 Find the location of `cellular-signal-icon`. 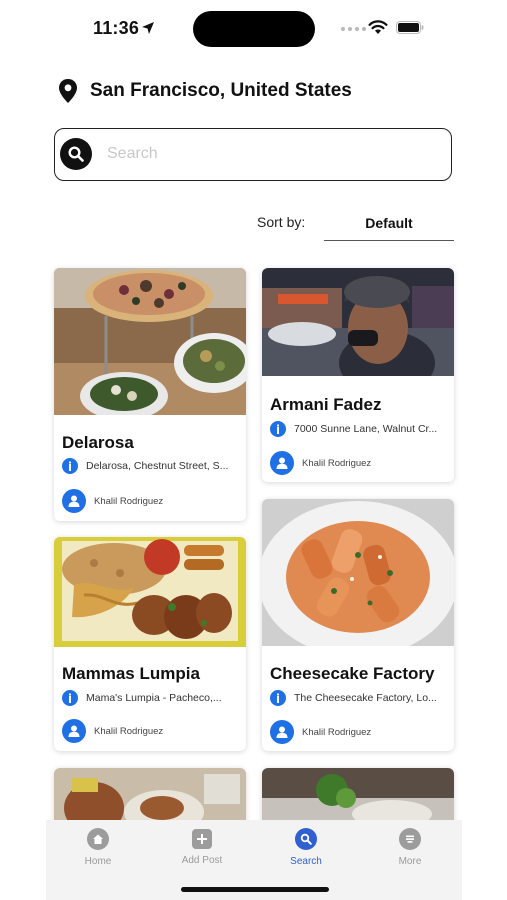

cellular-signal-icon is located at coordinates (353, 29).